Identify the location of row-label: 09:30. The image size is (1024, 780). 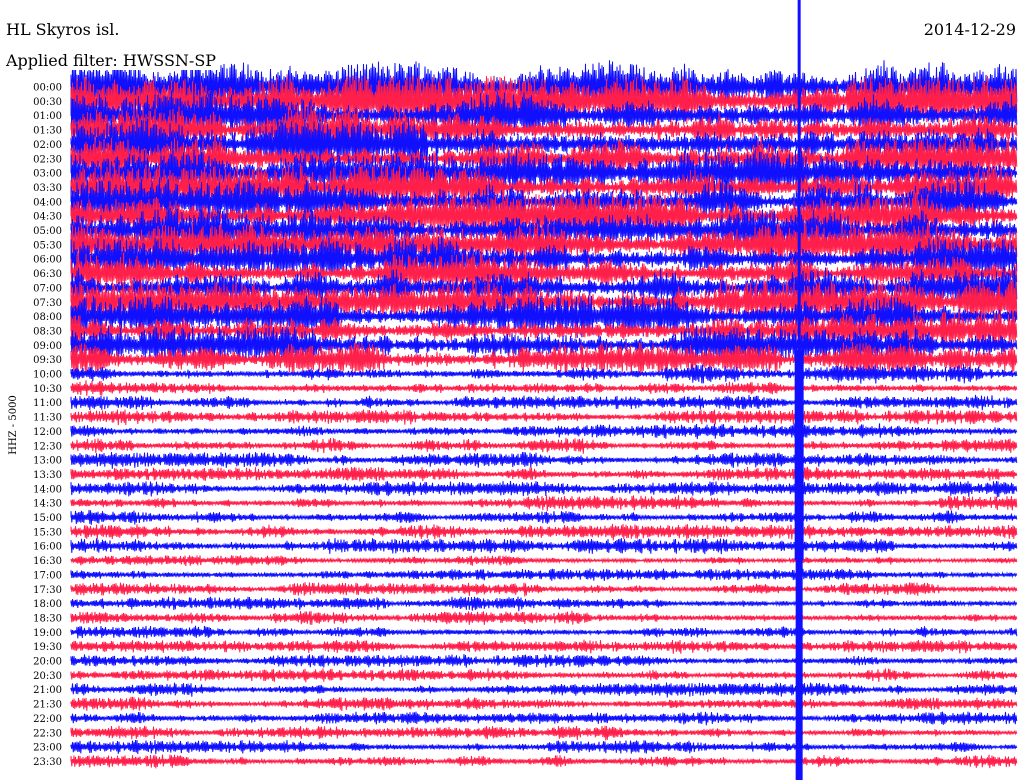
(47, 360).